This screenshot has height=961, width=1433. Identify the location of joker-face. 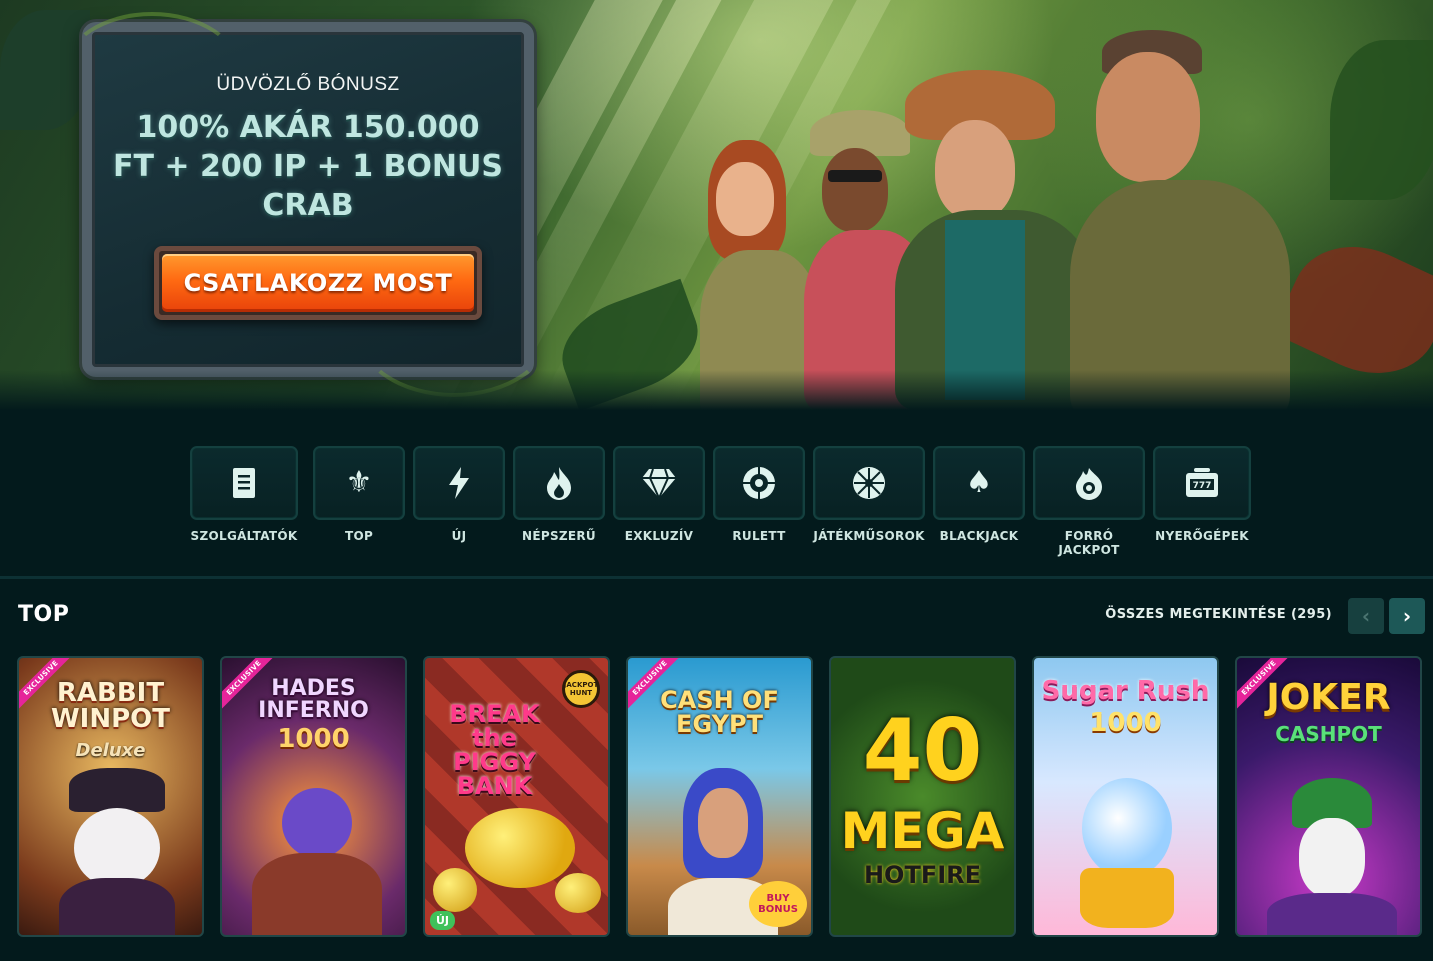
(1332, 858).